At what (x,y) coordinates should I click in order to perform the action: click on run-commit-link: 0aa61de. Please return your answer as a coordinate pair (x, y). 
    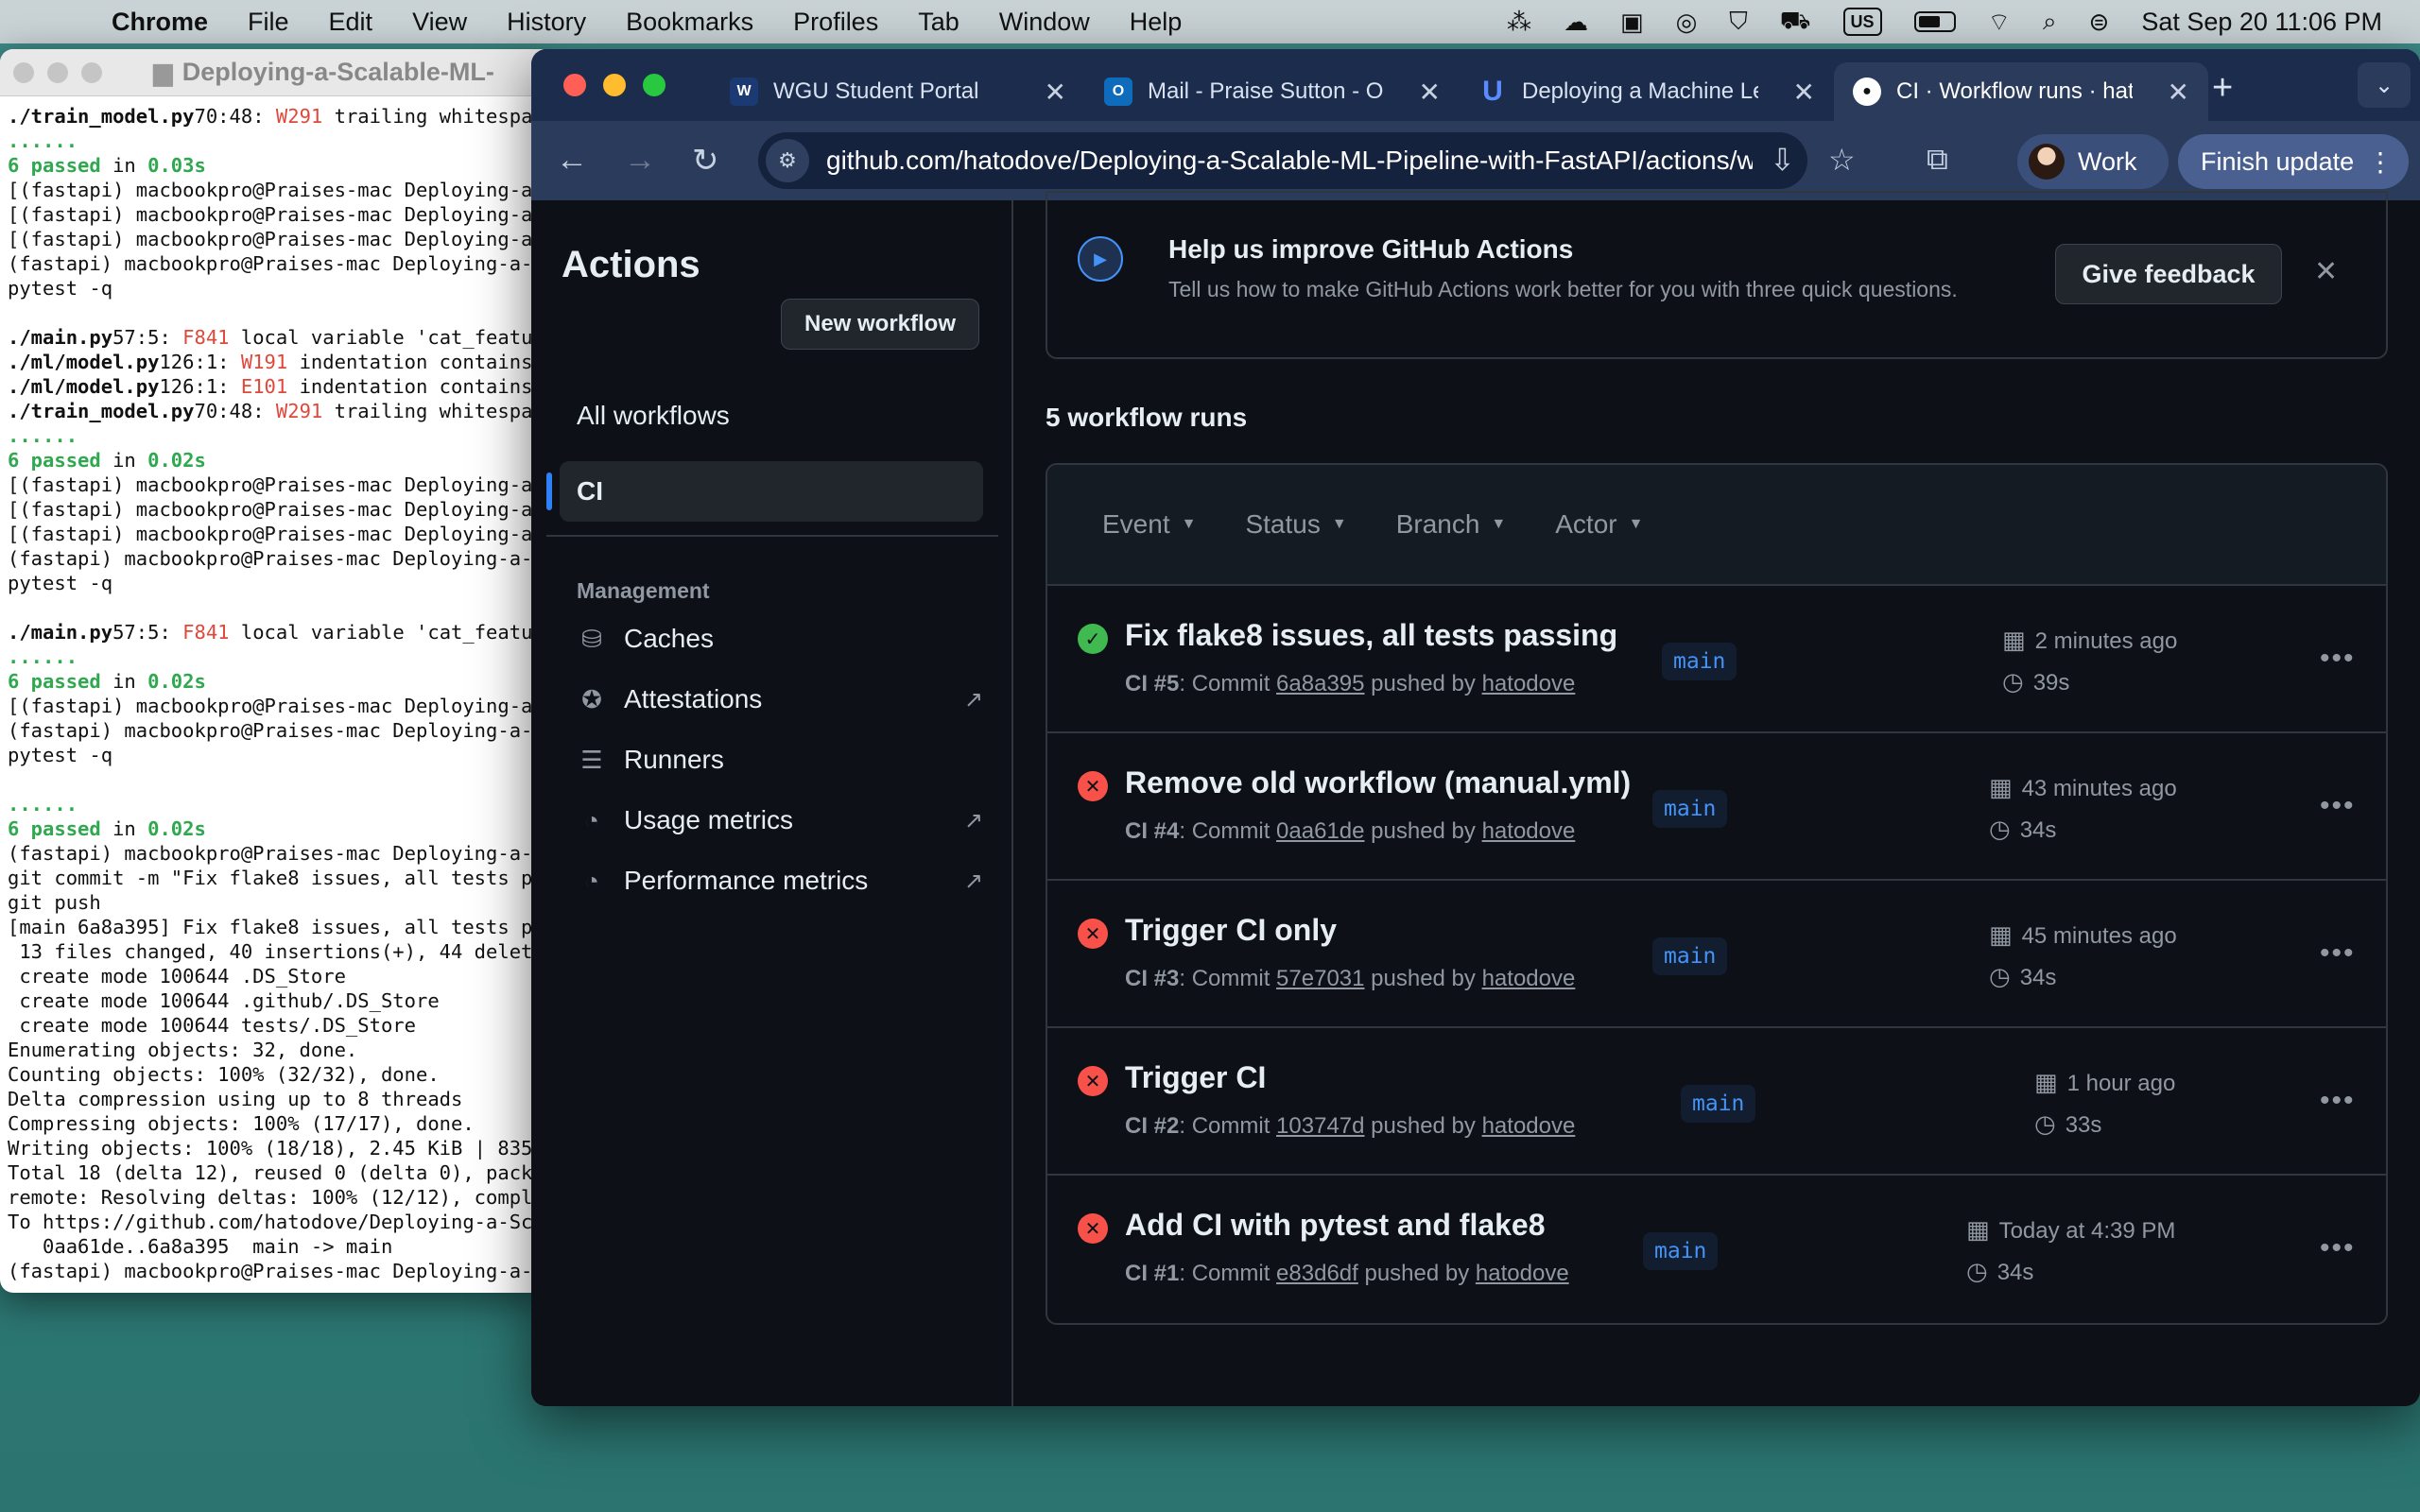
    Looking at the image, I should click on (1320, 831).